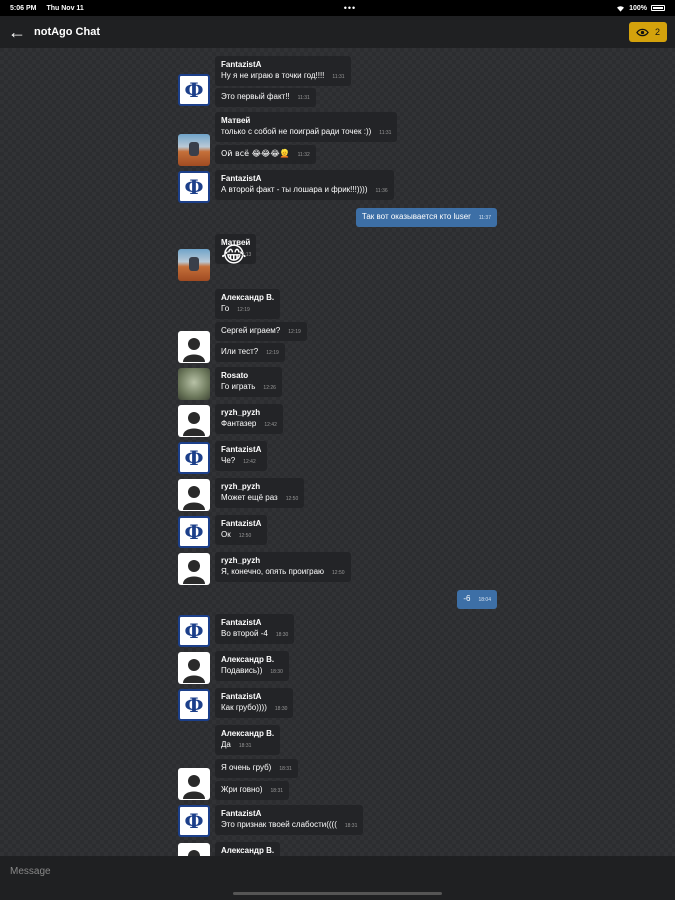  What do you see at coordinates (638, 8) in the screenshot?
I see `battery-percent: 100%` at bounding box center [638, 8].